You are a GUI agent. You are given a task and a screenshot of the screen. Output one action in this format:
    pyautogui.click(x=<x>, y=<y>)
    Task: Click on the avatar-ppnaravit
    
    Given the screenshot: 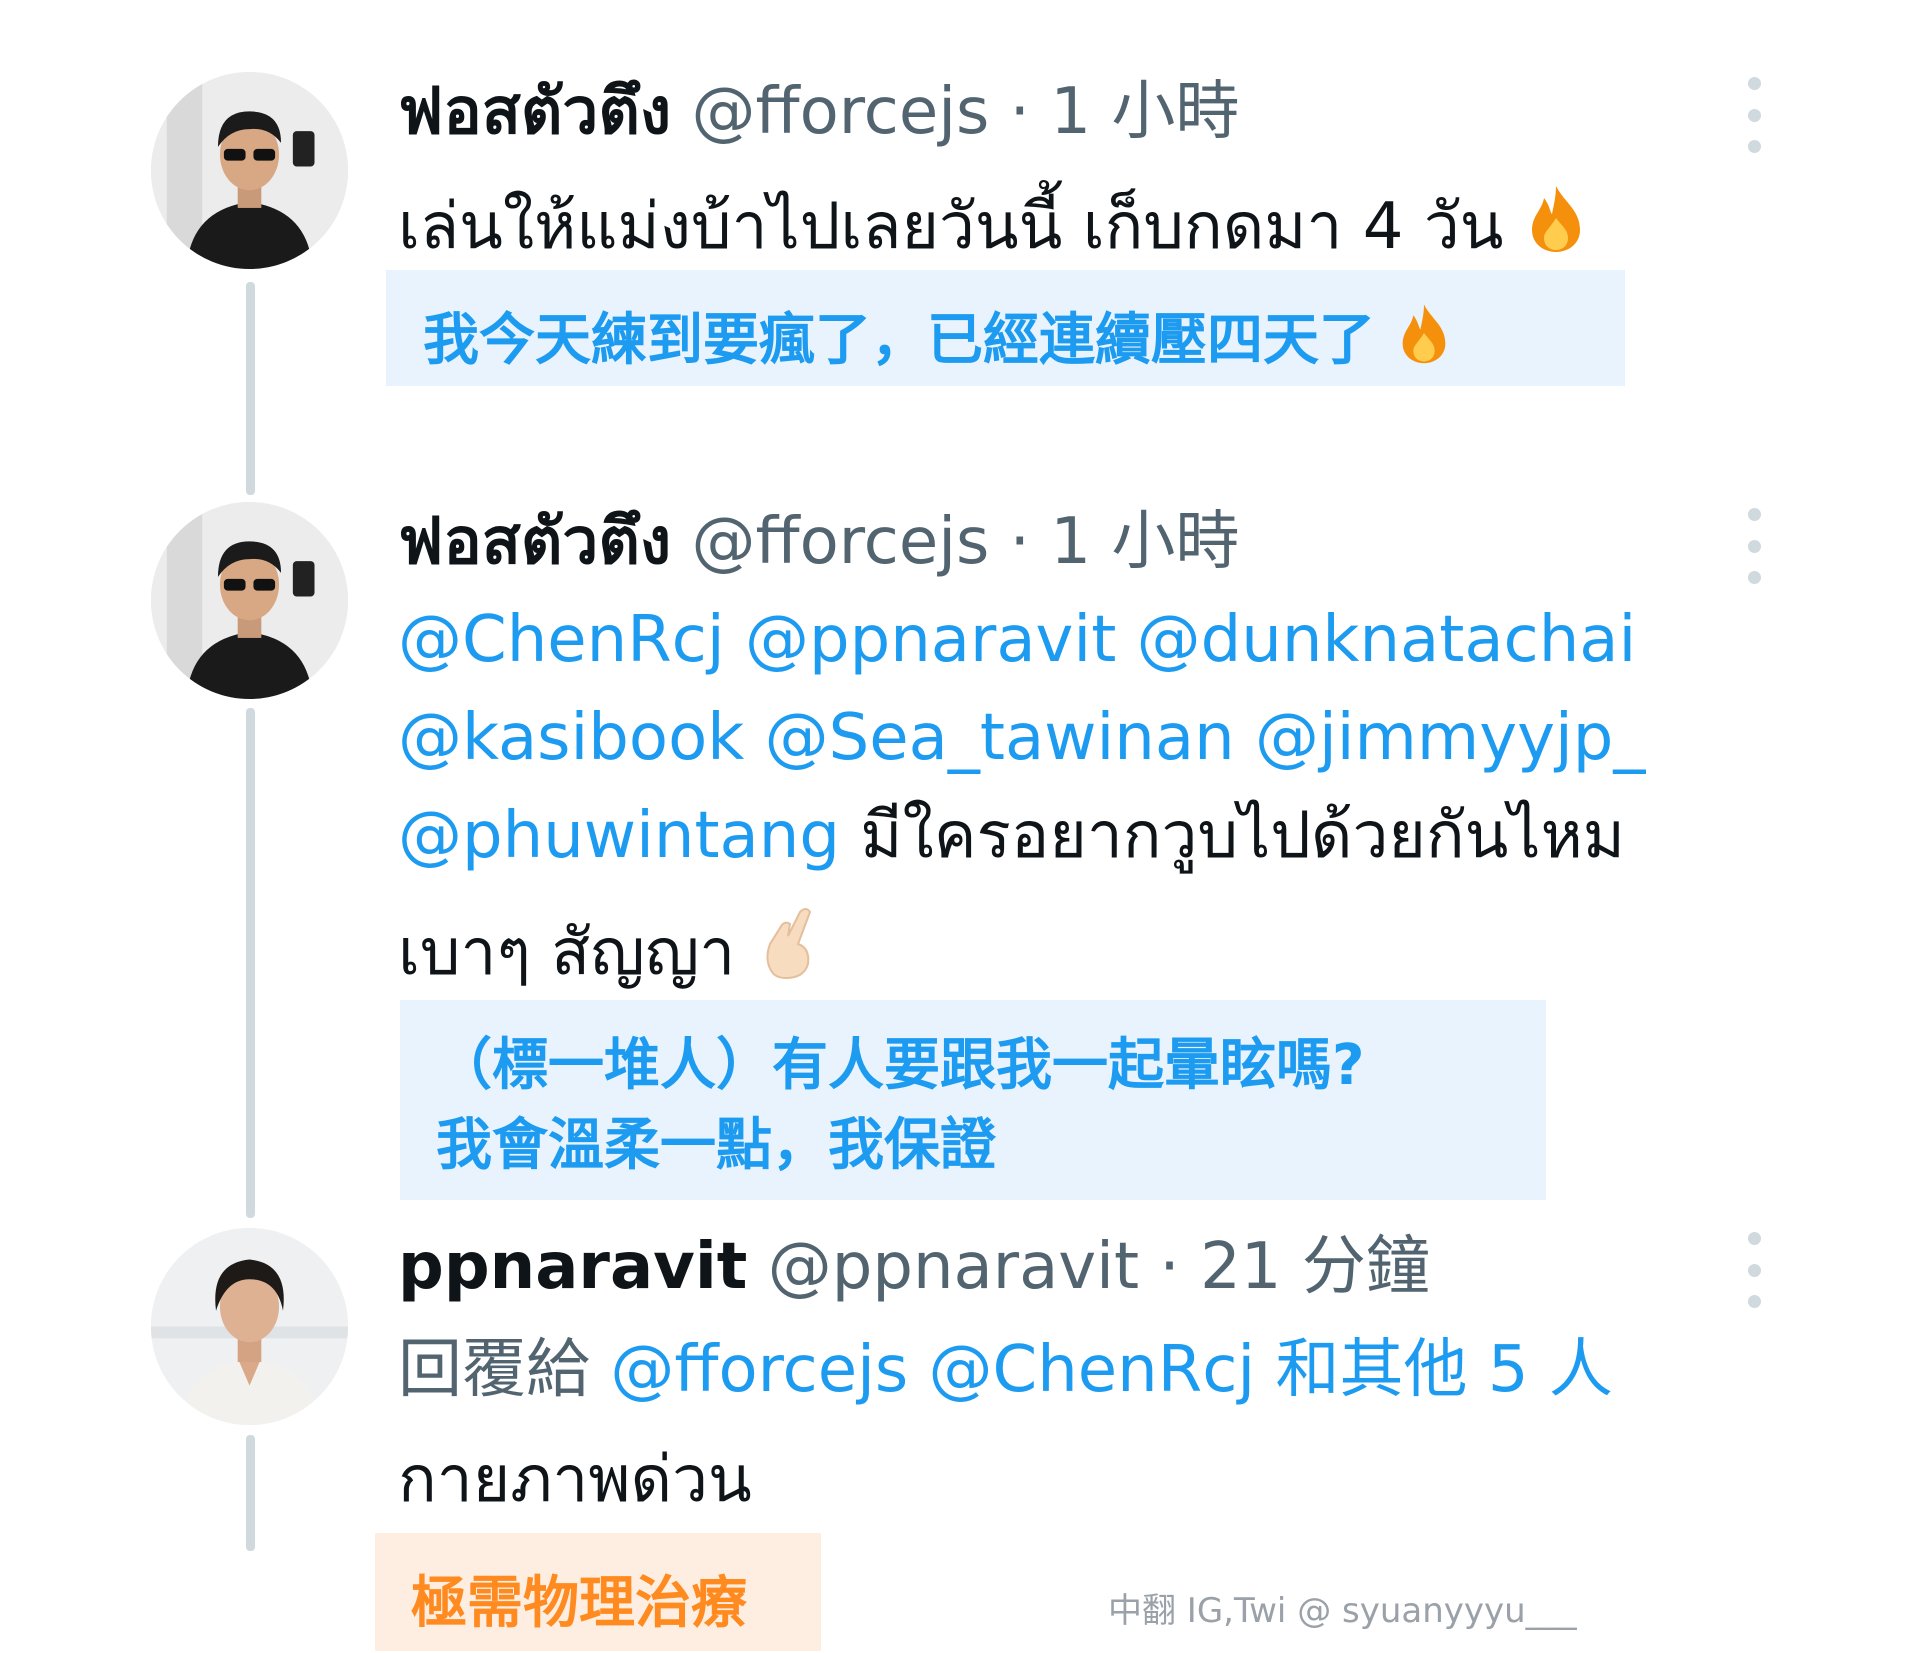 What is the action you would take?
    pyautogui.click(x=249, y=1326)
    